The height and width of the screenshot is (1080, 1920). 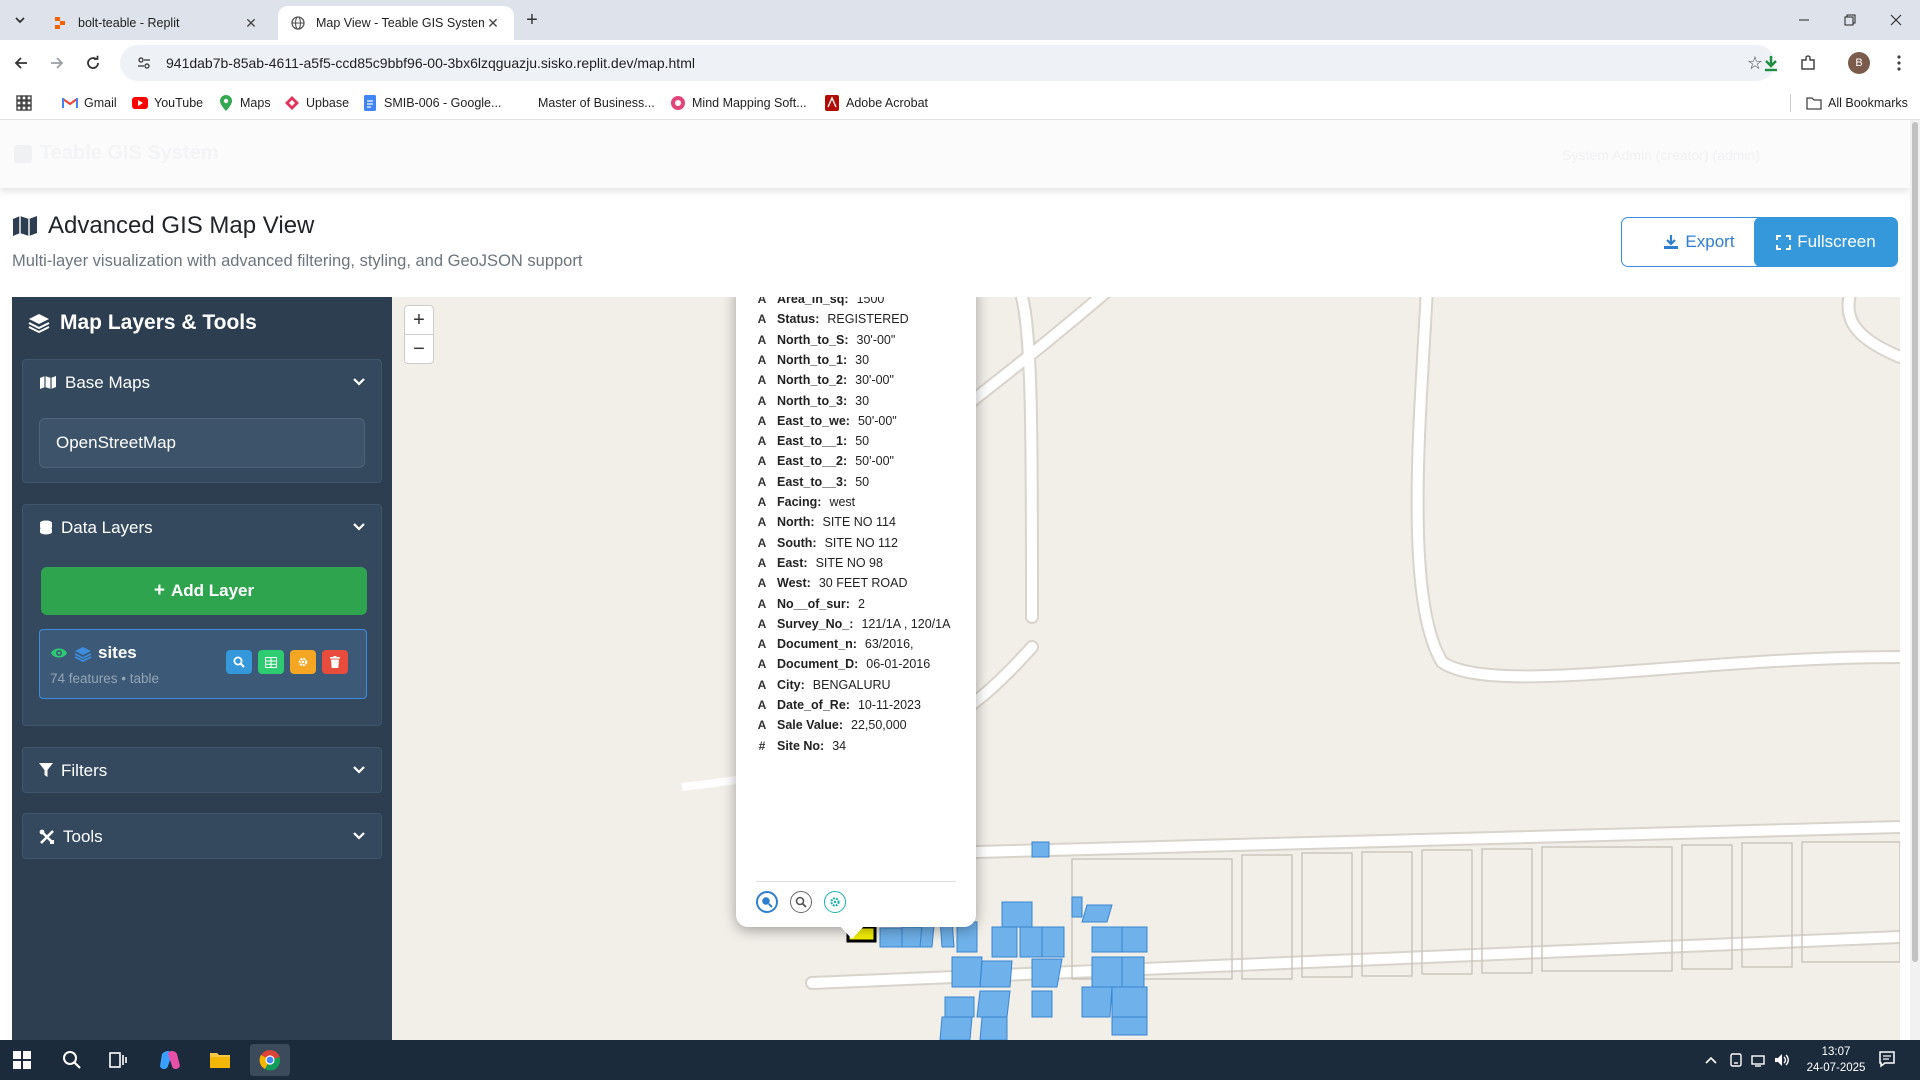 What do you see at coordinates (116, 153) in the screenshot?
I see `brand: Teable GIS System` at bounding box center [116, 153].